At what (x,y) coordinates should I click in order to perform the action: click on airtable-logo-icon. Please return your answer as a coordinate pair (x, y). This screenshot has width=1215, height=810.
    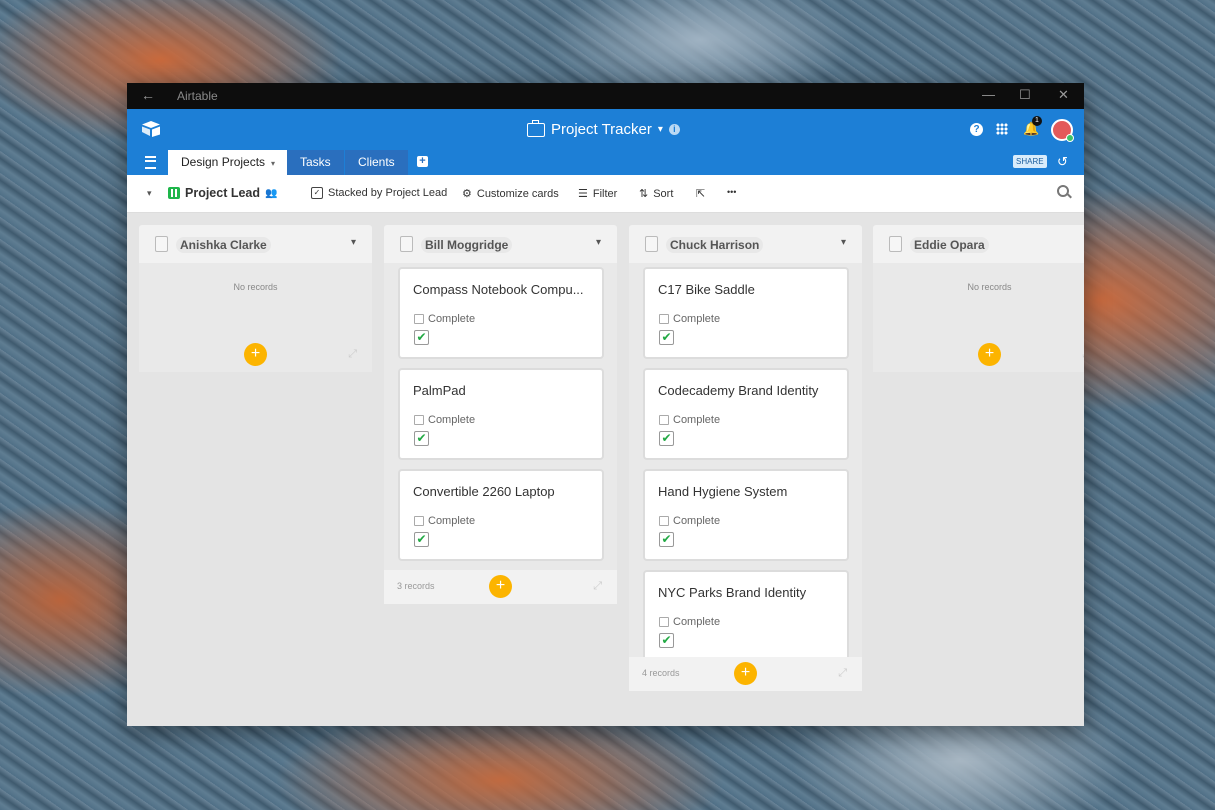
    Looking at the image, I should click on (151, 129).